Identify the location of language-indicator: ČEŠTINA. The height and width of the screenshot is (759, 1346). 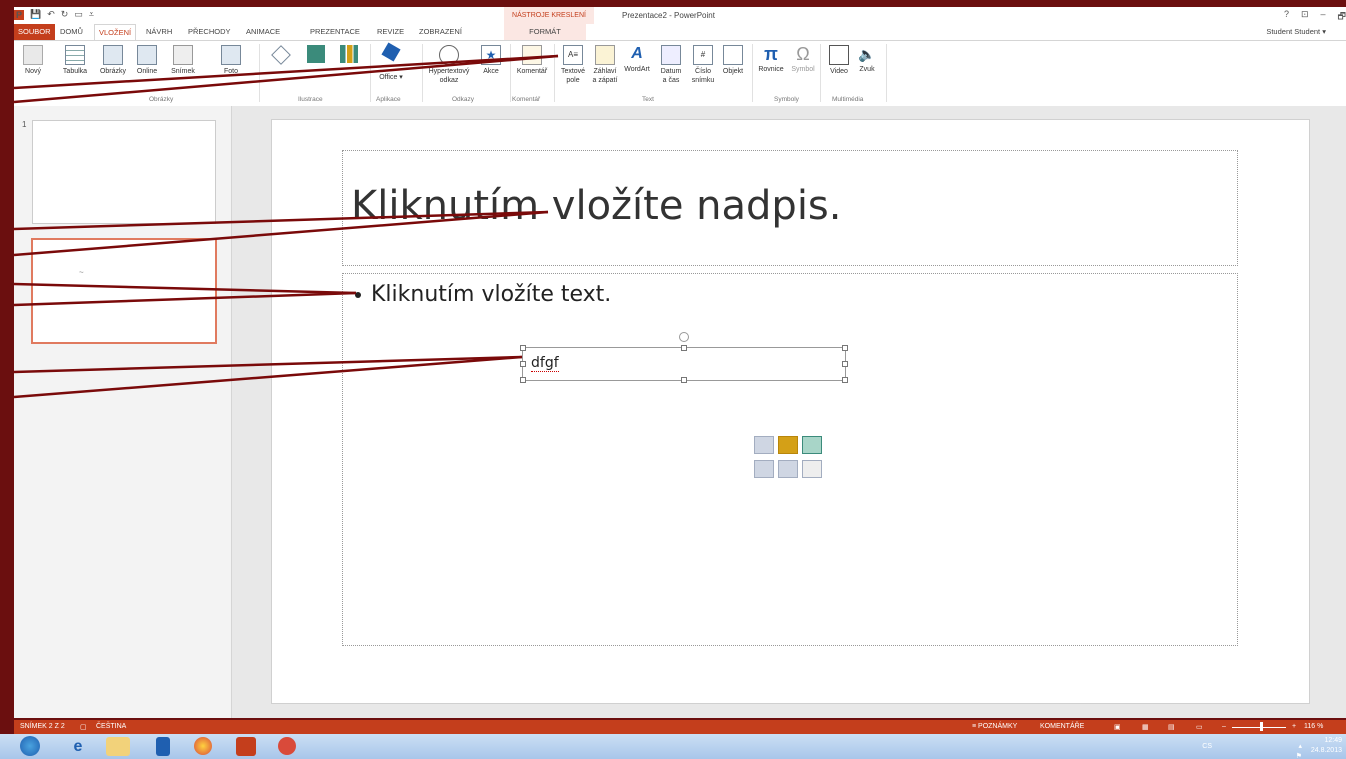
(111, 726).